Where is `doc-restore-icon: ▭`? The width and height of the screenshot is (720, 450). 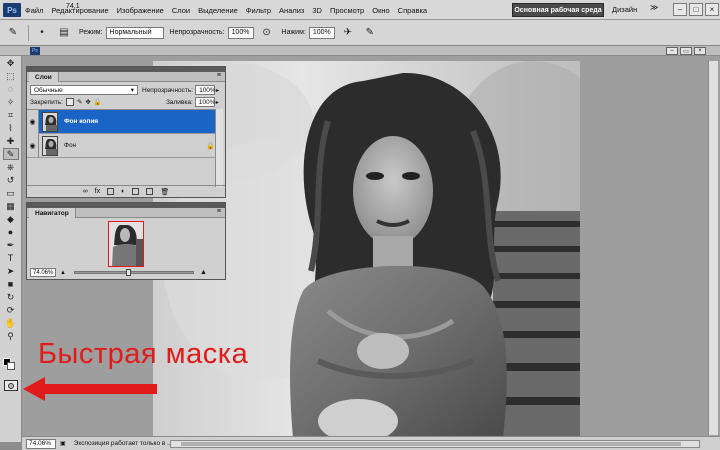
doc-restore-icon: ▭ is located at coordinates (686, 51).